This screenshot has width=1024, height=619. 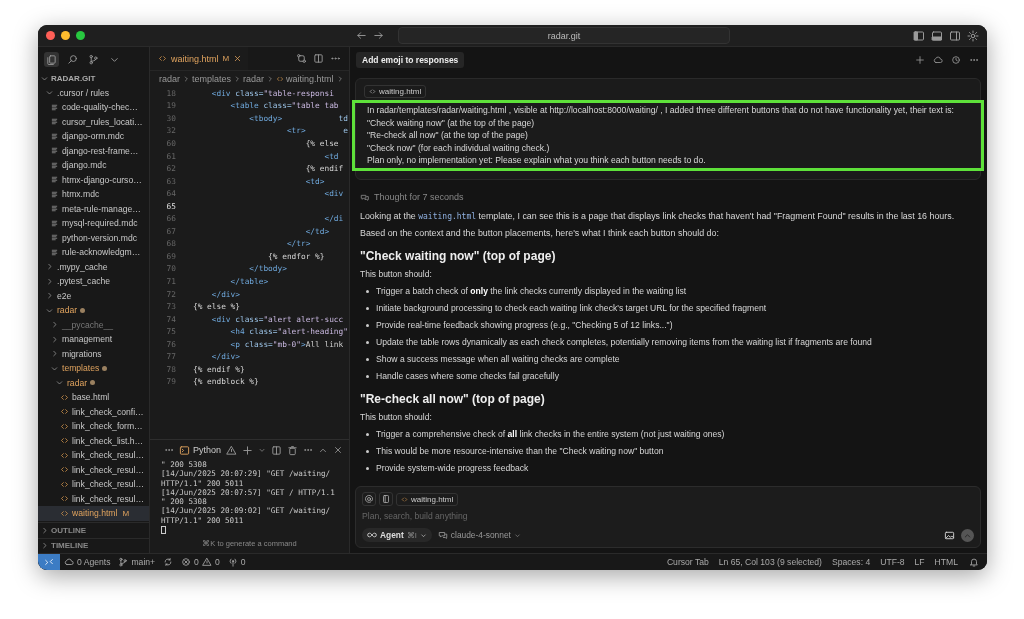 What do you see at coordinates (770, 562) in the screenshot?
I see `status-item: Ln 65, Col 103 (9 selected)` at bounding box center [770, 562].